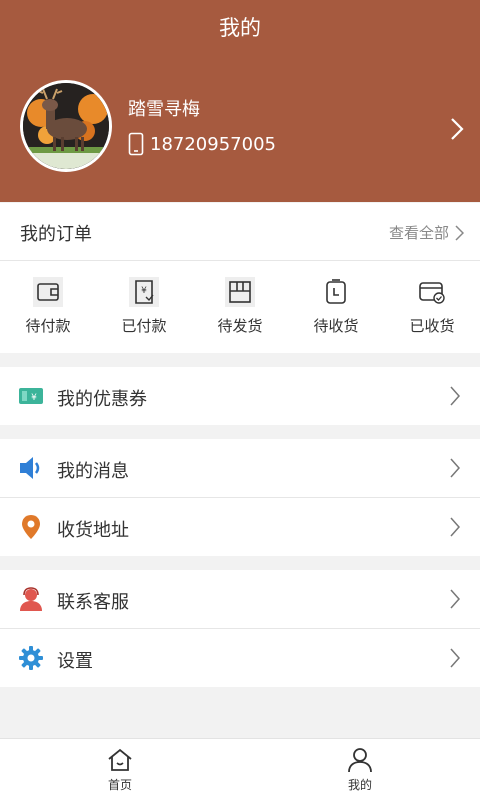  Describe the element at coordinates (240, 292) in the screenshot. I see `package-icon` at that location.